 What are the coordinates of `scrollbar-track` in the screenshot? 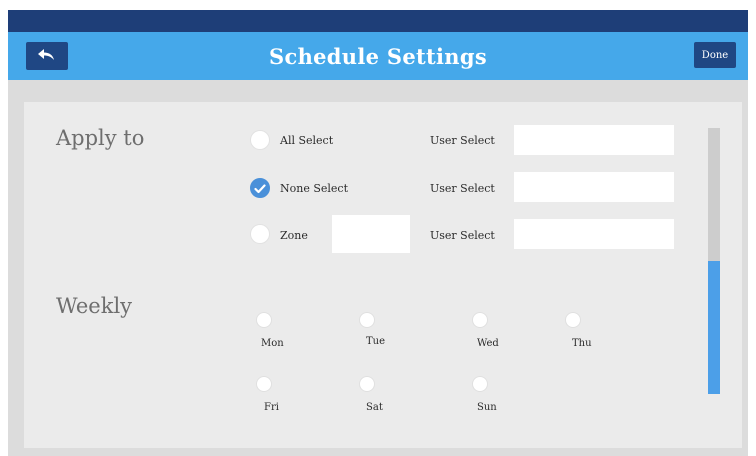 It's located at (714, 261).